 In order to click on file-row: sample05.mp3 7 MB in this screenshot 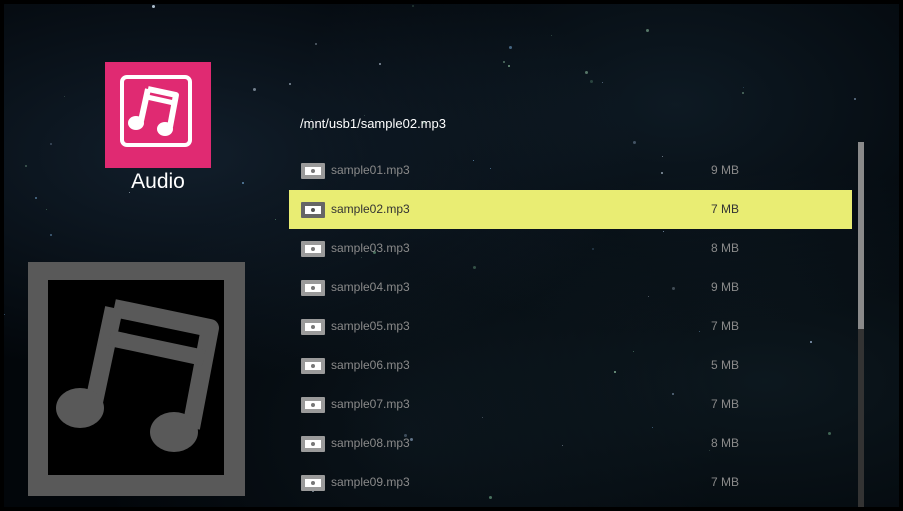, I will do `click(570, 326)`.